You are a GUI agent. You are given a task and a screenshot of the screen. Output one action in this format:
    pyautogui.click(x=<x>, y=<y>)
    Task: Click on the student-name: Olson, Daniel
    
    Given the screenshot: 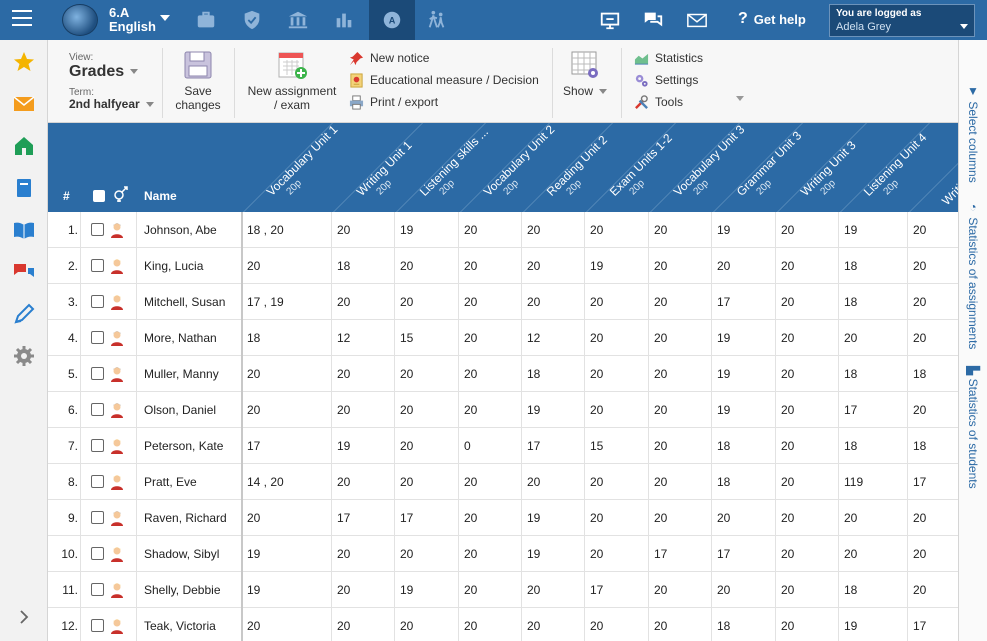 What is the action you would take?
    pyautogui.click(x=180, y=410)
    